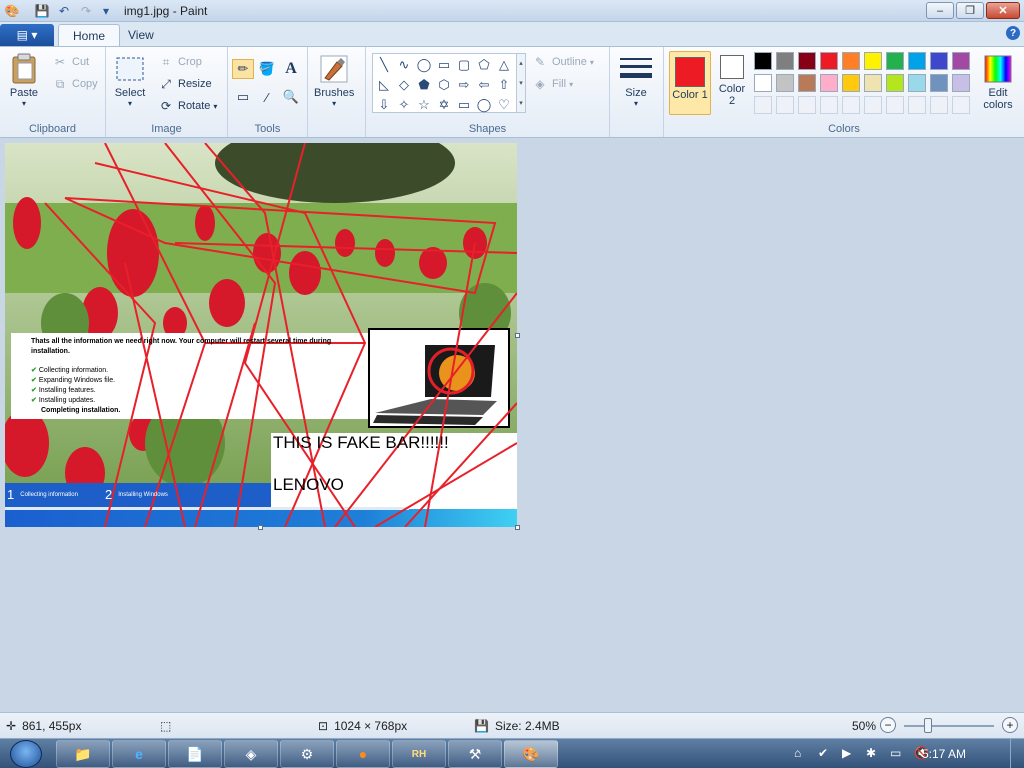 The height and width of the screenshot is (768, 1024). What do you see at coordinates (334, 80) in the screenshot?
I see `brushes-button: Brushes ▾` at bounding box center [334, 80].